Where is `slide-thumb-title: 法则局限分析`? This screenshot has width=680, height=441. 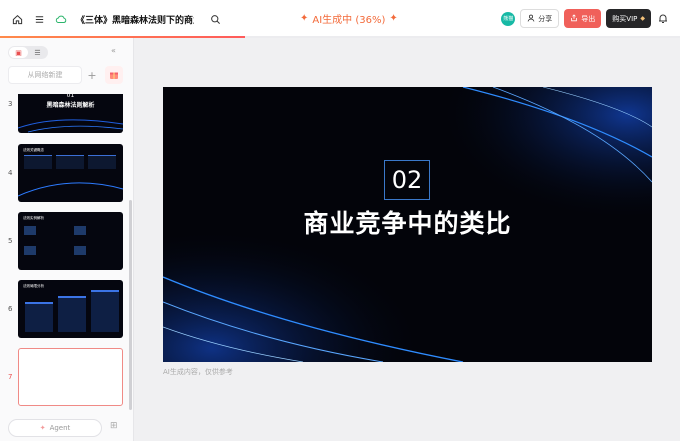
slide-thumb-title: 法则局限分析 is located at coordinates (33, 286).